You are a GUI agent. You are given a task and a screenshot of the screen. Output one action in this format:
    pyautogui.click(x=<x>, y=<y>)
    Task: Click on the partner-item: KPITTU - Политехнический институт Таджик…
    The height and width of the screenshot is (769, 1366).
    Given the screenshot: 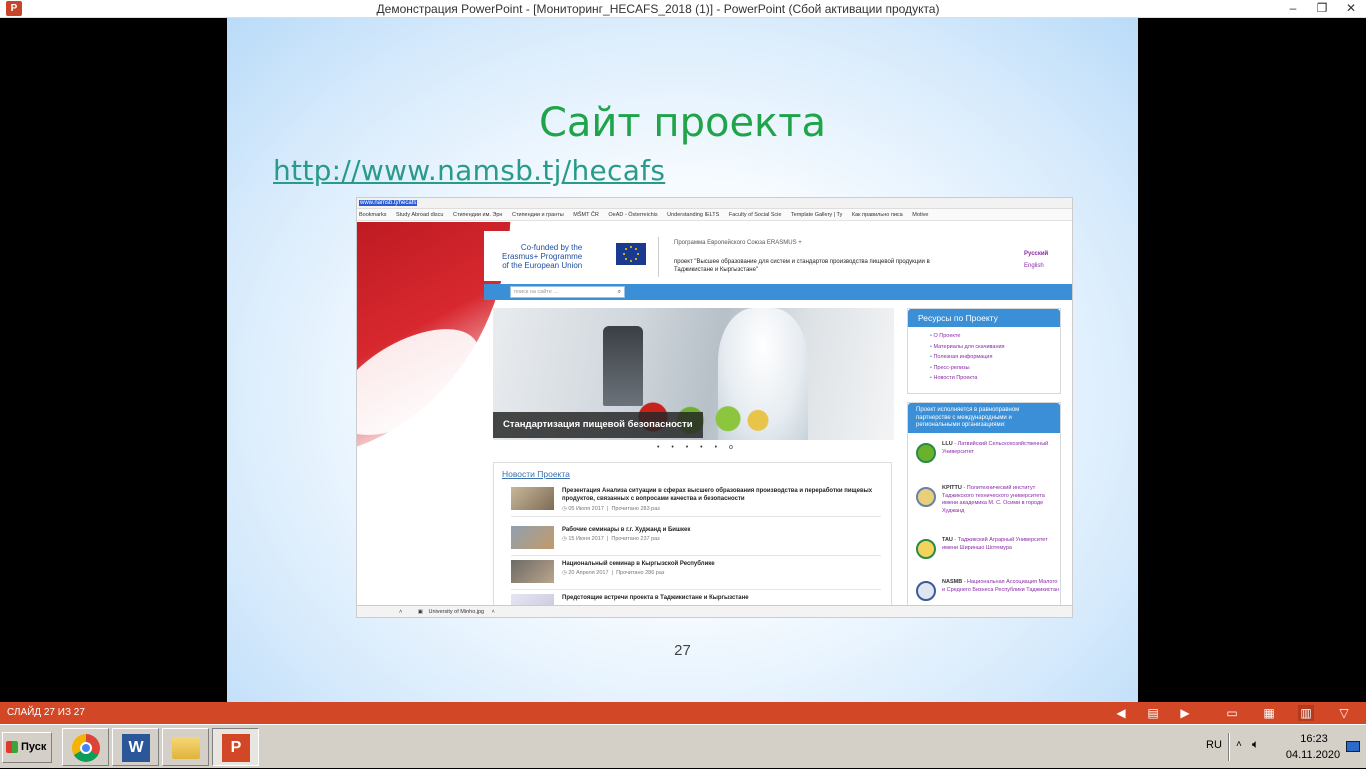 What is the action you would take?
    pyautogui.click(x=986, y=505)
    